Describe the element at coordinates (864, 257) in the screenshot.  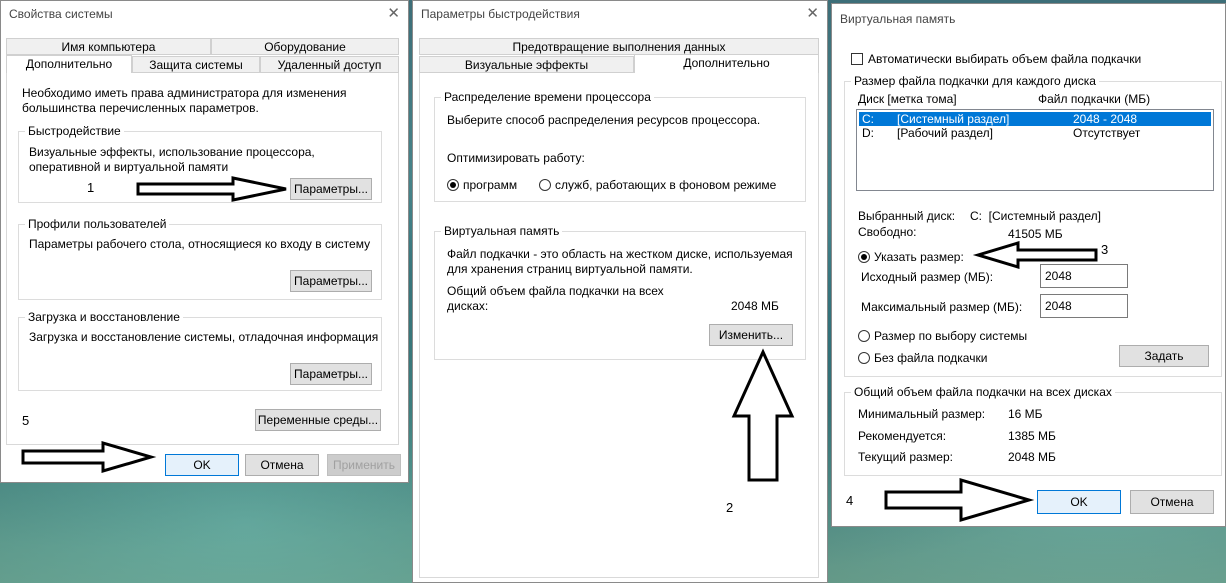
I see `custom-size-radio` at that location.